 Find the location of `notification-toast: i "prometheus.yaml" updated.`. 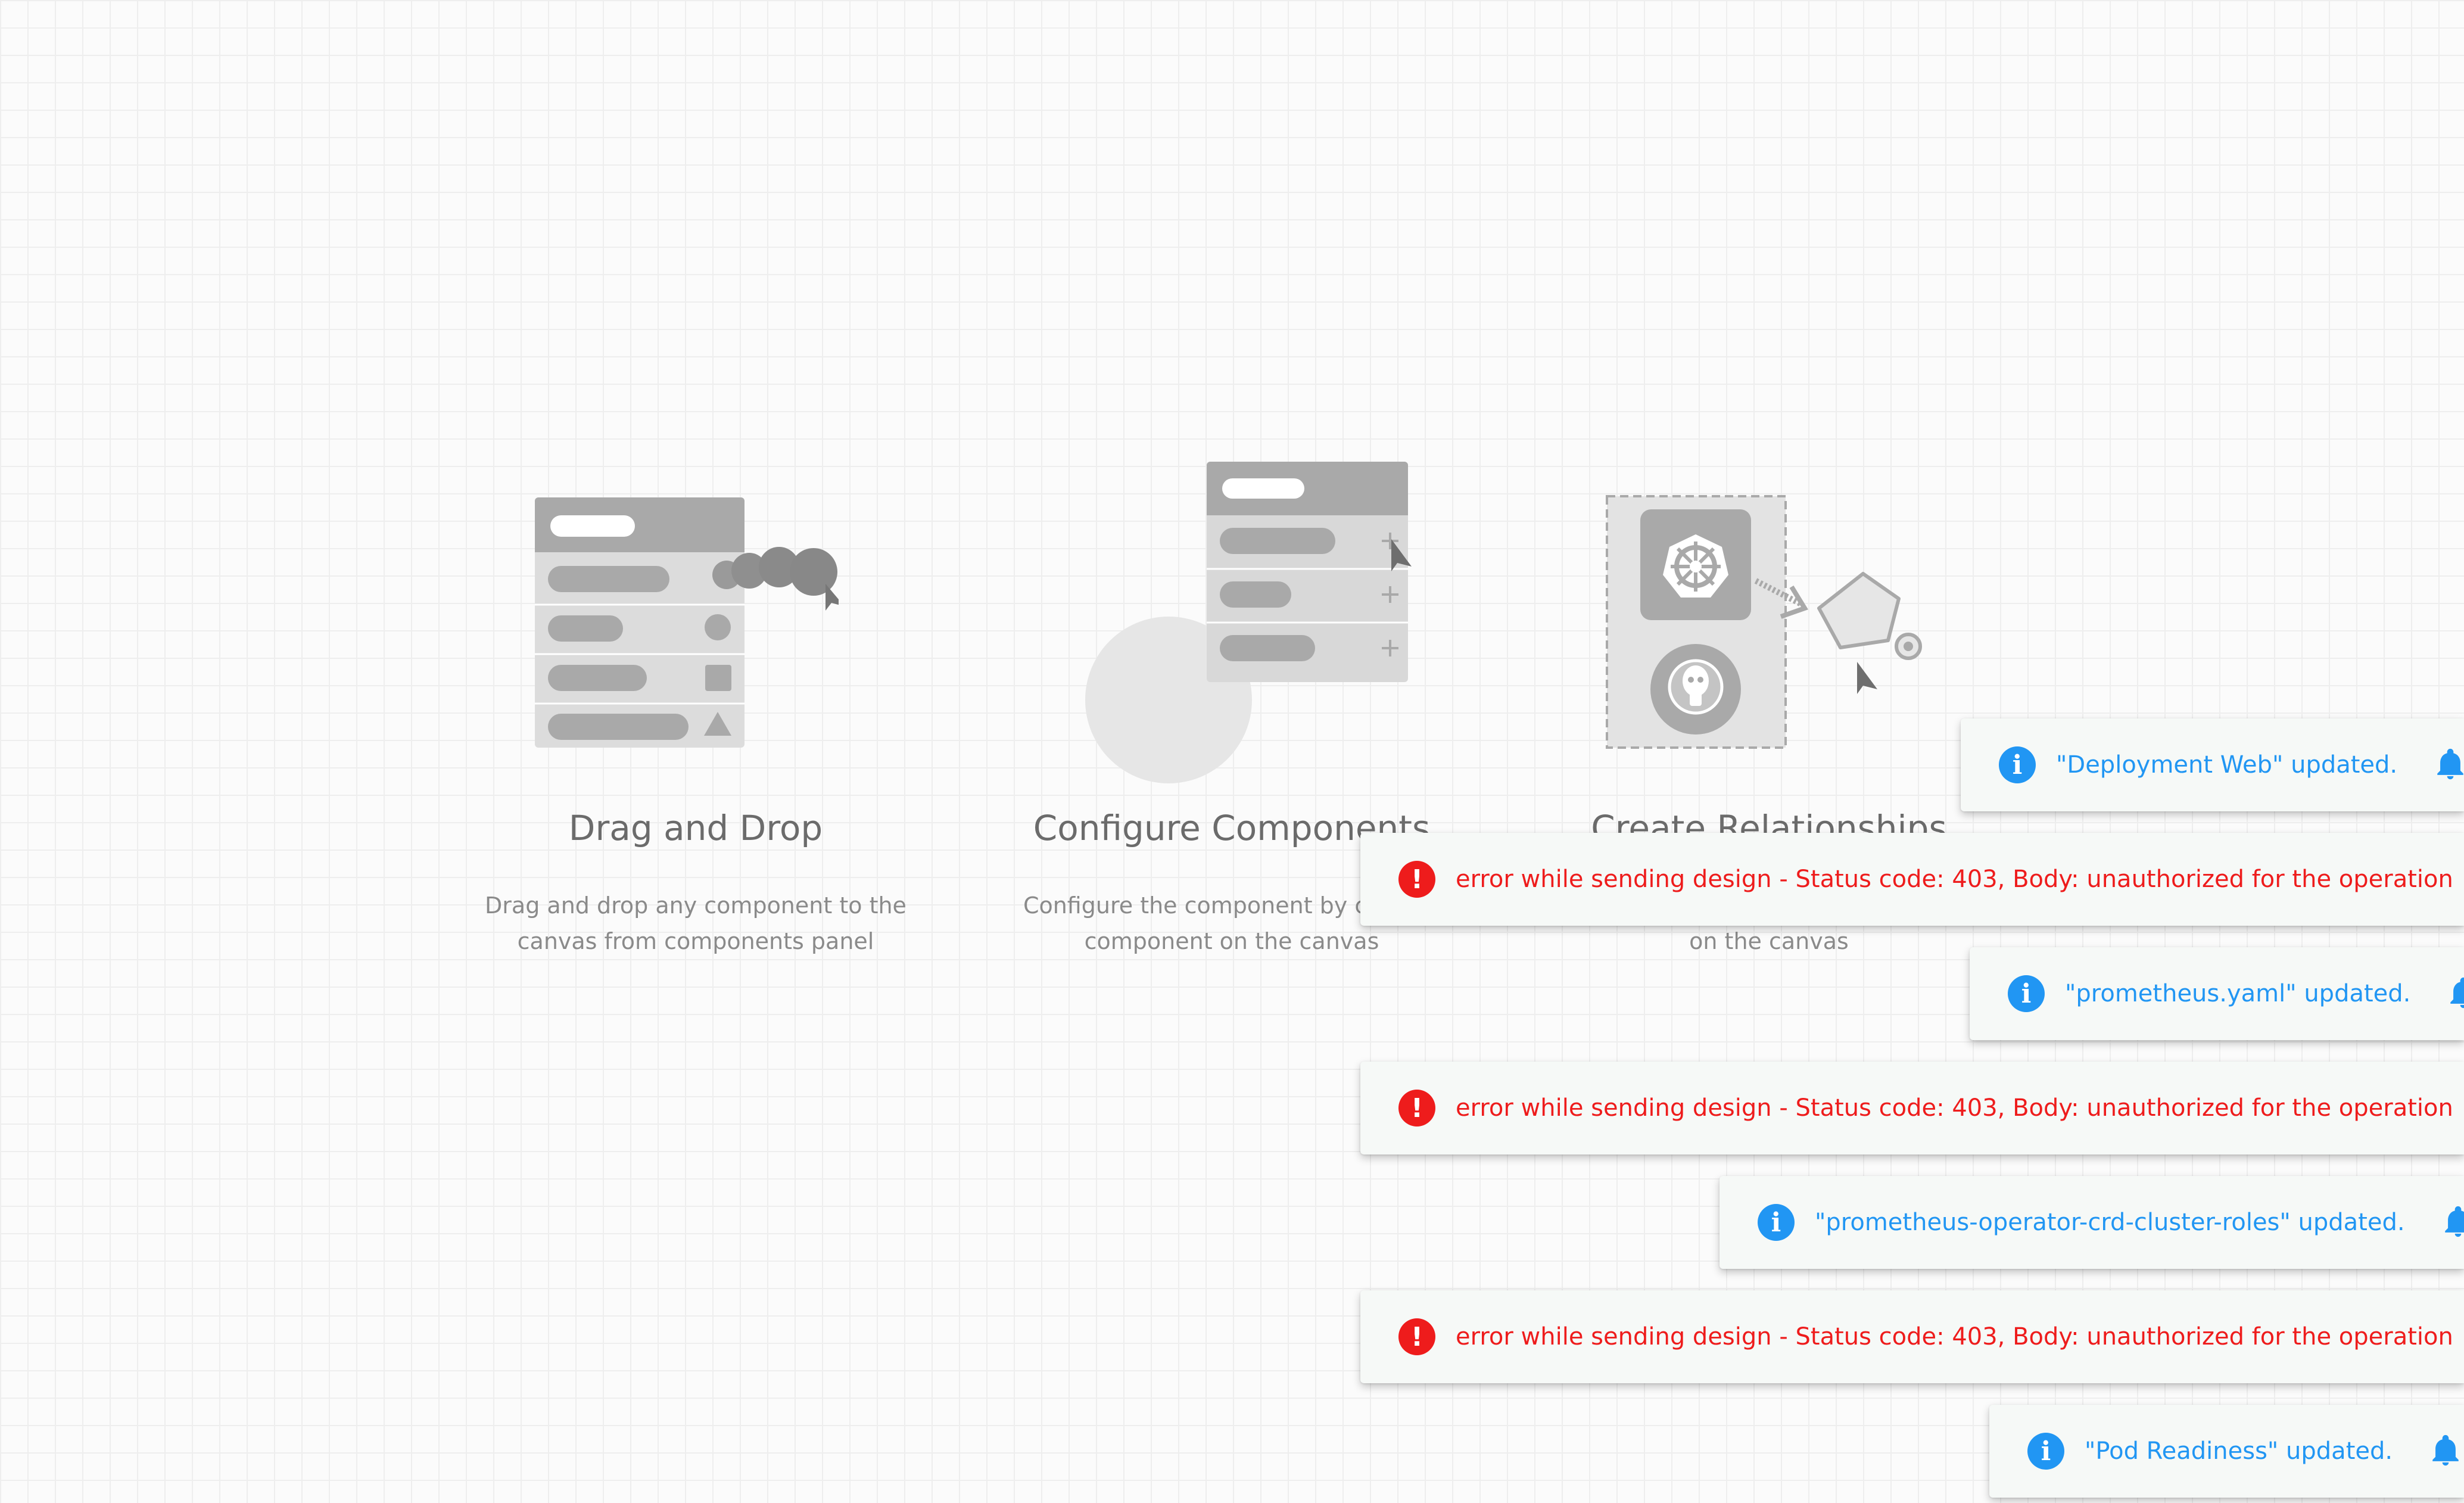

notification-toast: i "prometheus.yaml" updated. is located at coordinates (2217, 993).